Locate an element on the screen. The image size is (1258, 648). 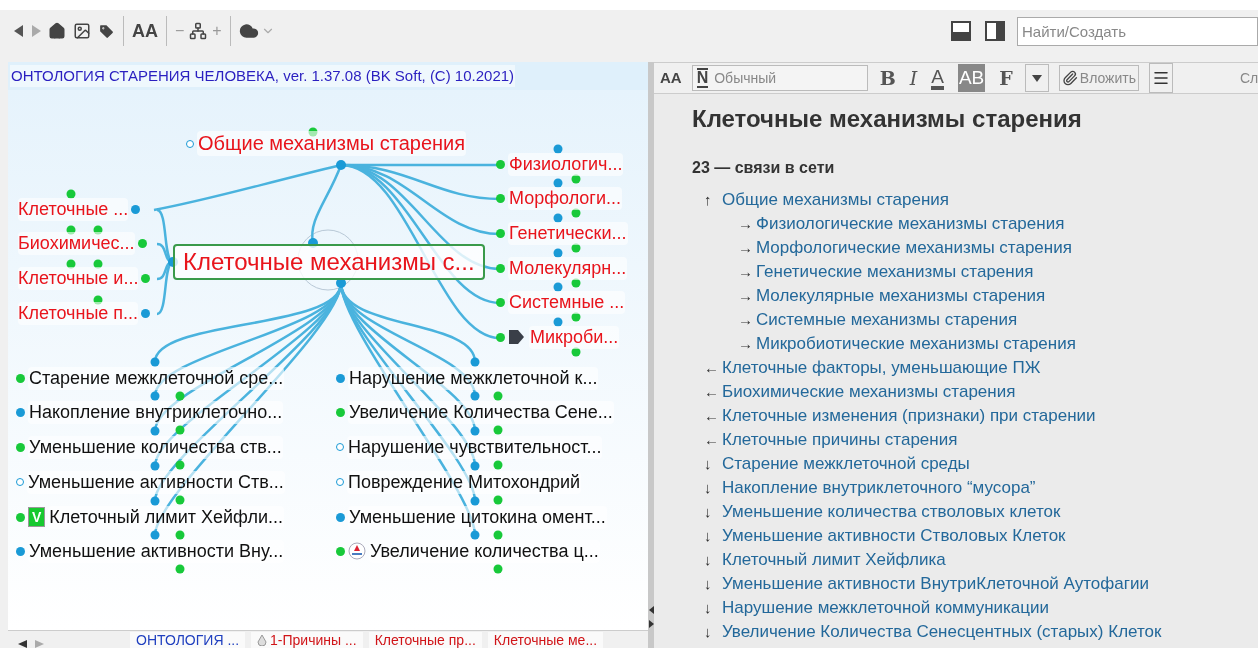
style-value: Обычный is located at coordinates (745, 78).